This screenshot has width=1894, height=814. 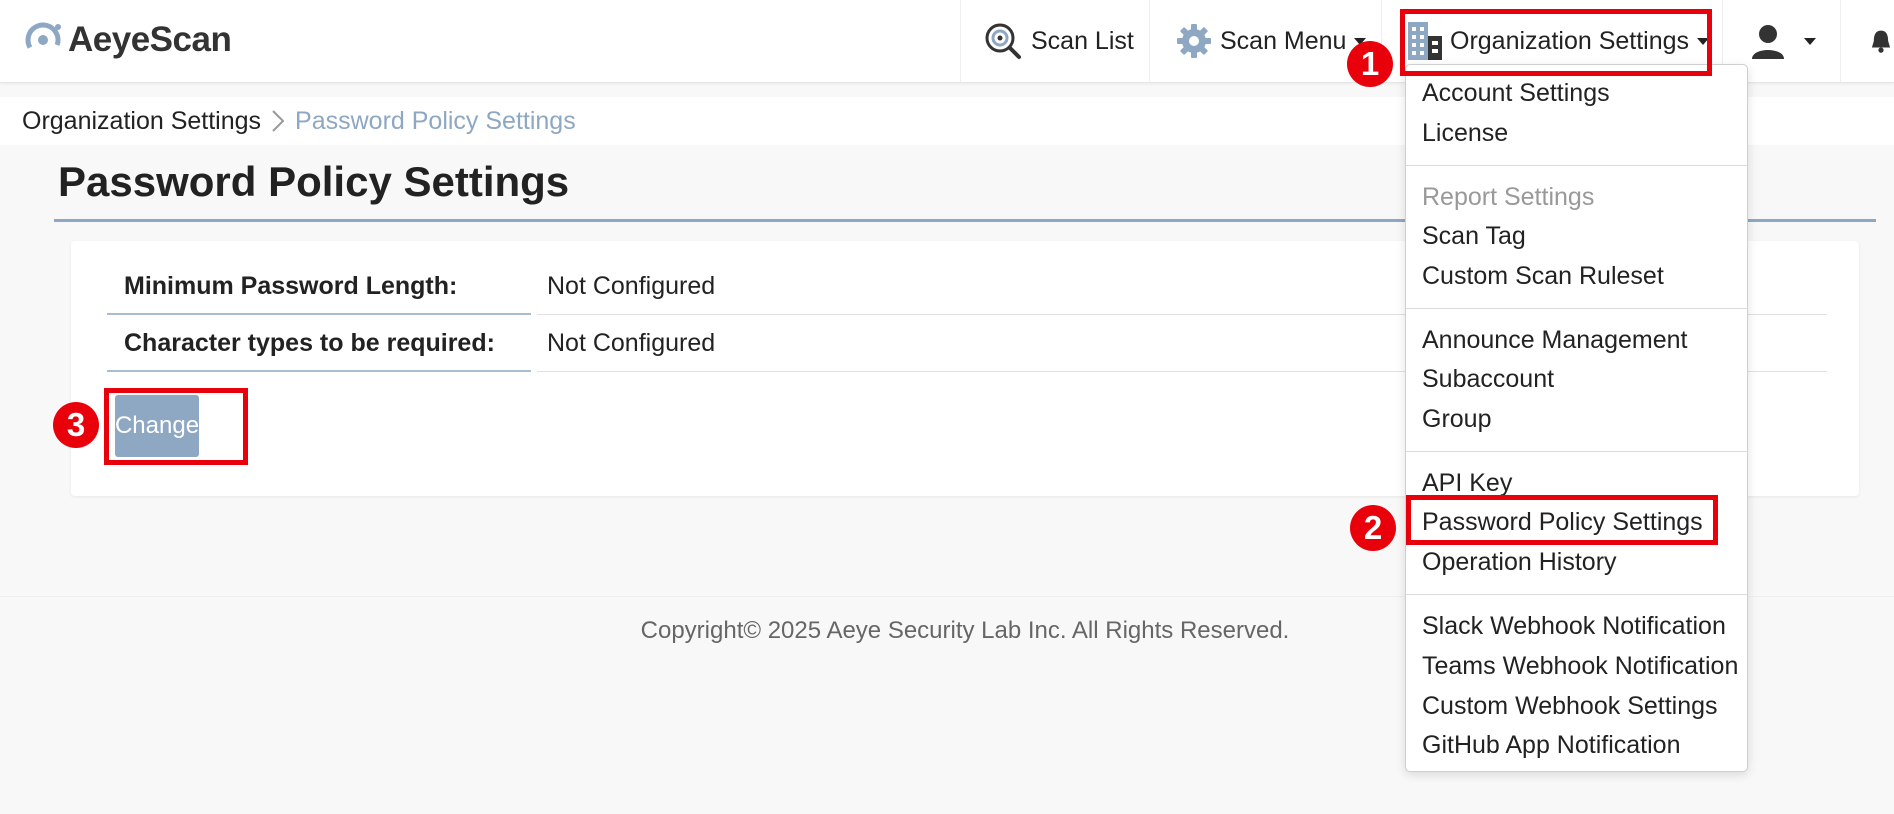 What do you see at coordinates (176, 426) in the screenshot?
I see `highlight-box-step3` at bounding box center [176, 426].